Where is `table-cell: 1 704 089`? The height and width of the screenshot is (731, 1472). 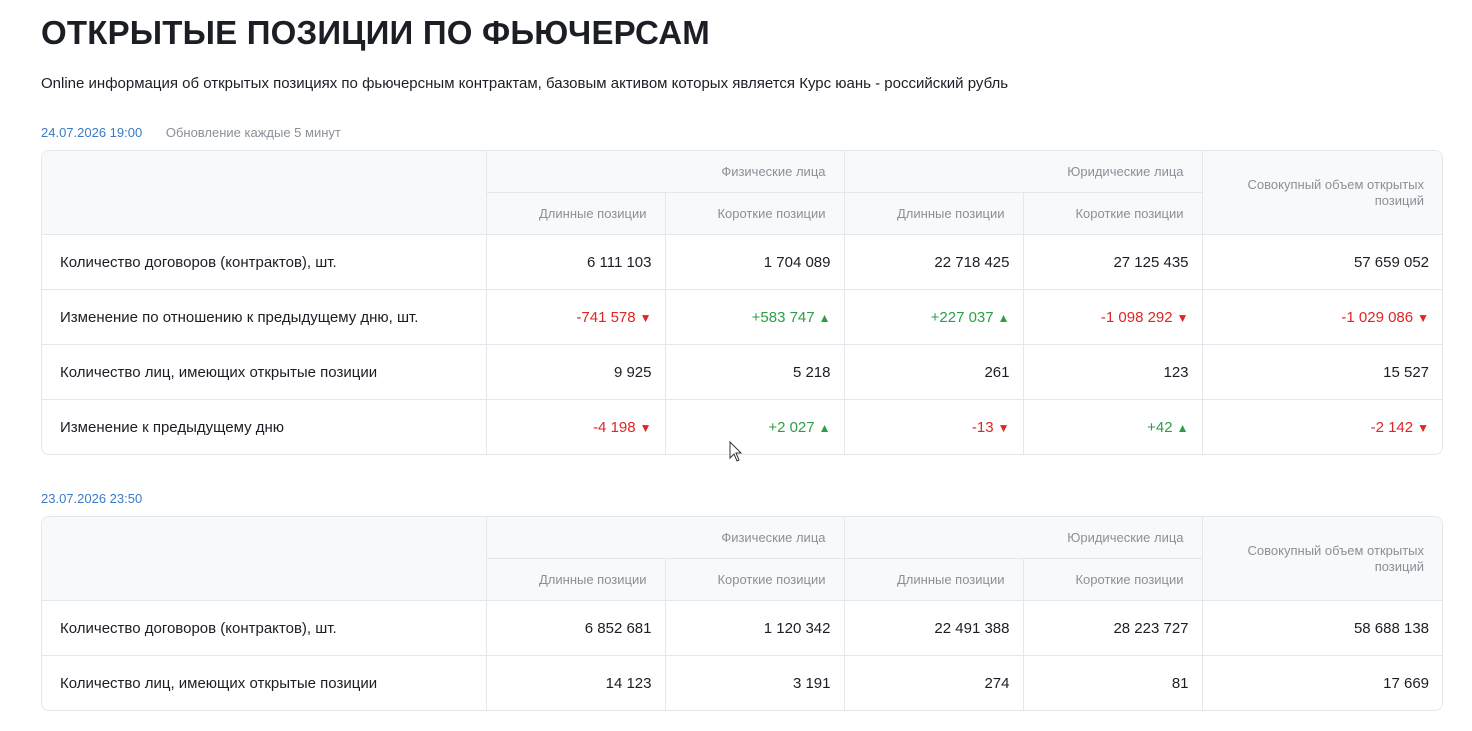 table-cell: 1 704 089 is located at coordinates (754, 262).